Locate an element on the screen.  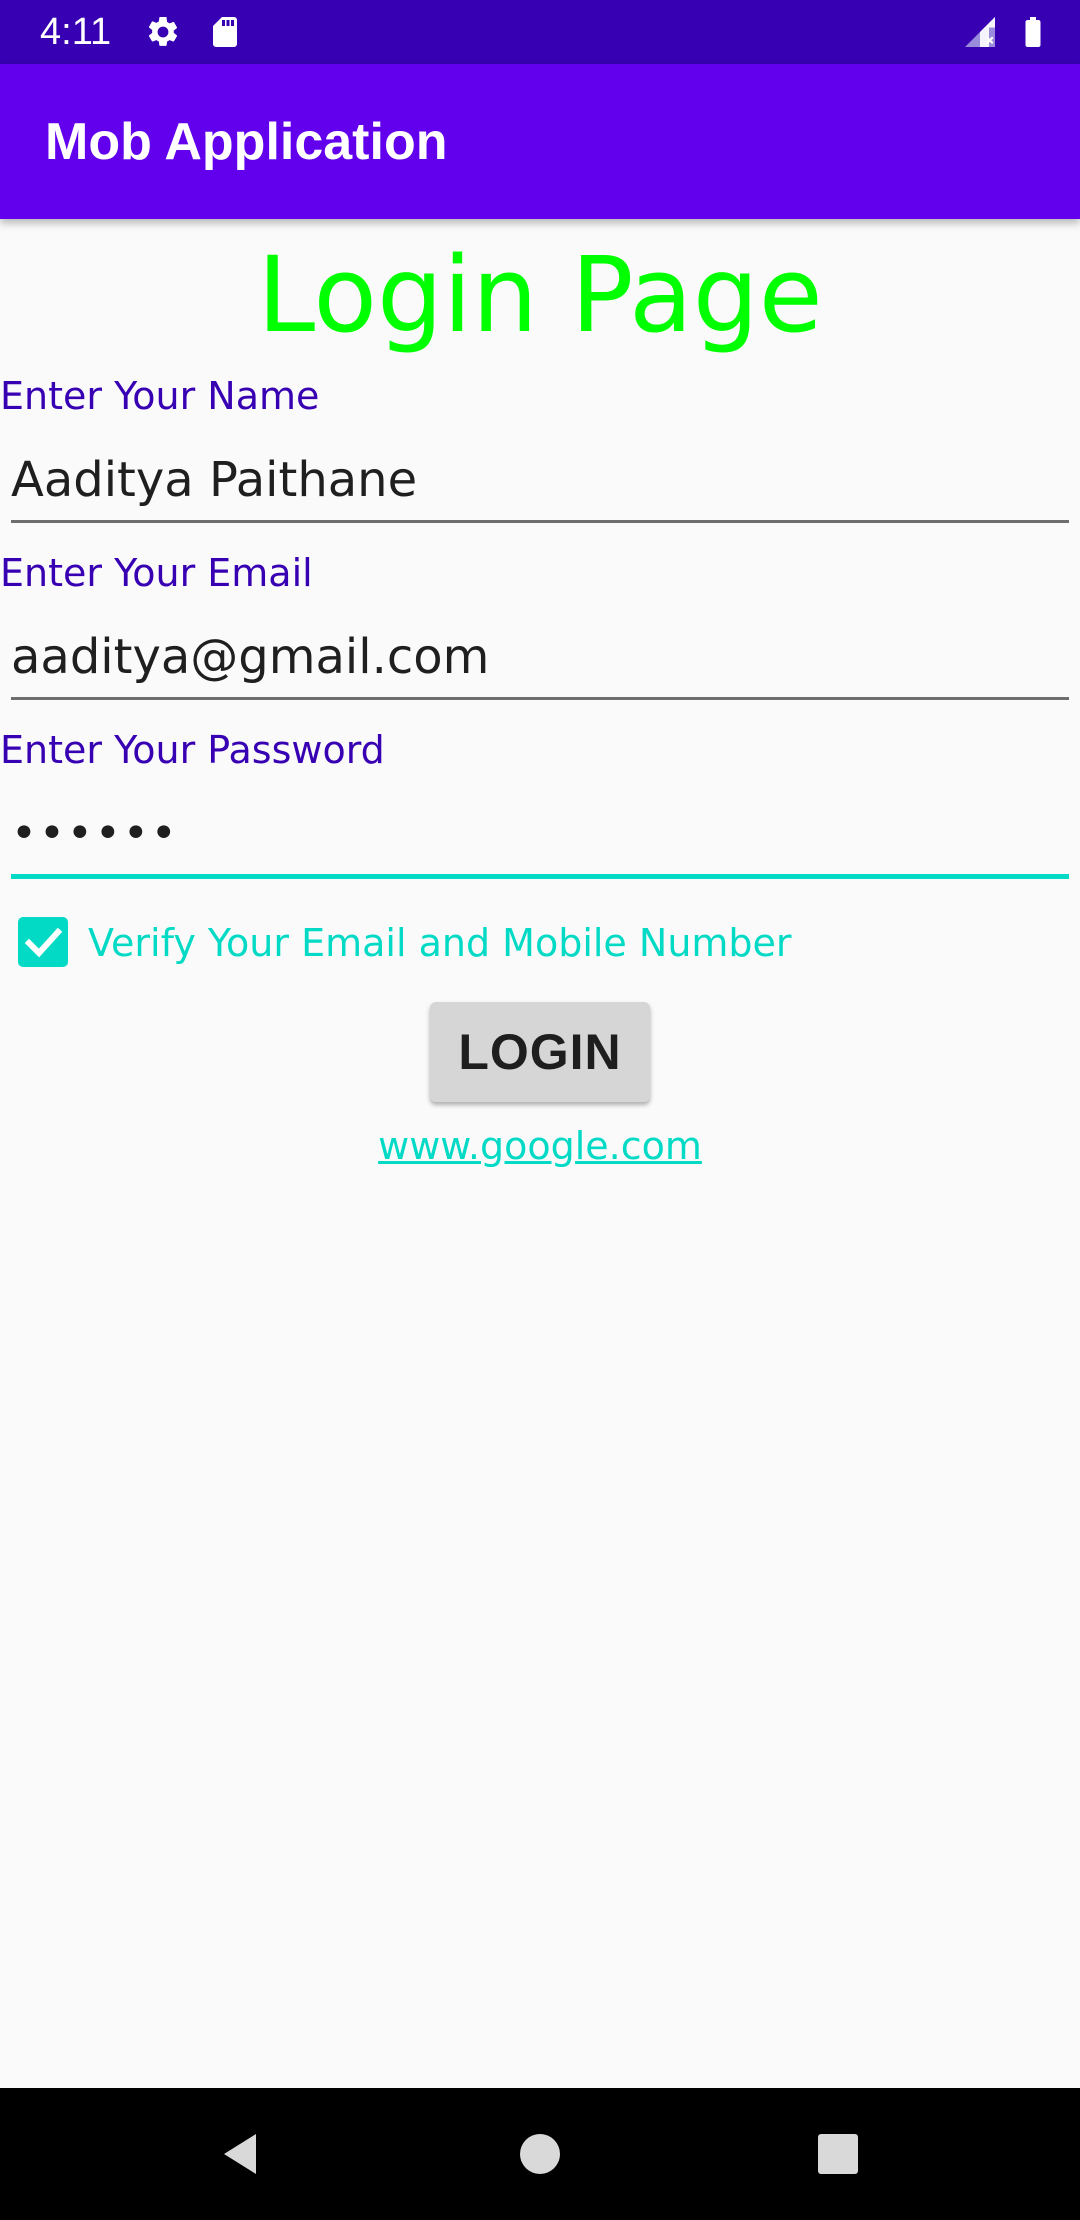
signal-icon is located at coordinates (980, 32).